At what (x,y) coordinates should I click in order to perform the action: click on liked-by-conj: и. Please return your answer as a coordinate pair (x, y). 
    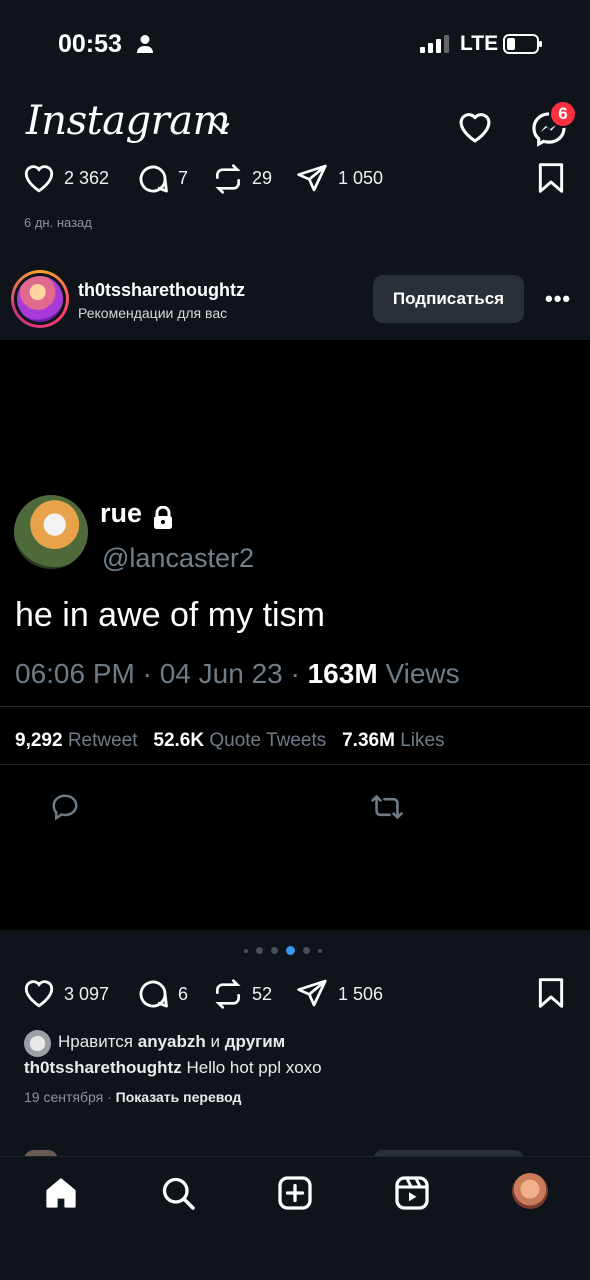
    Looking at the image, I should click on (215, 1041).